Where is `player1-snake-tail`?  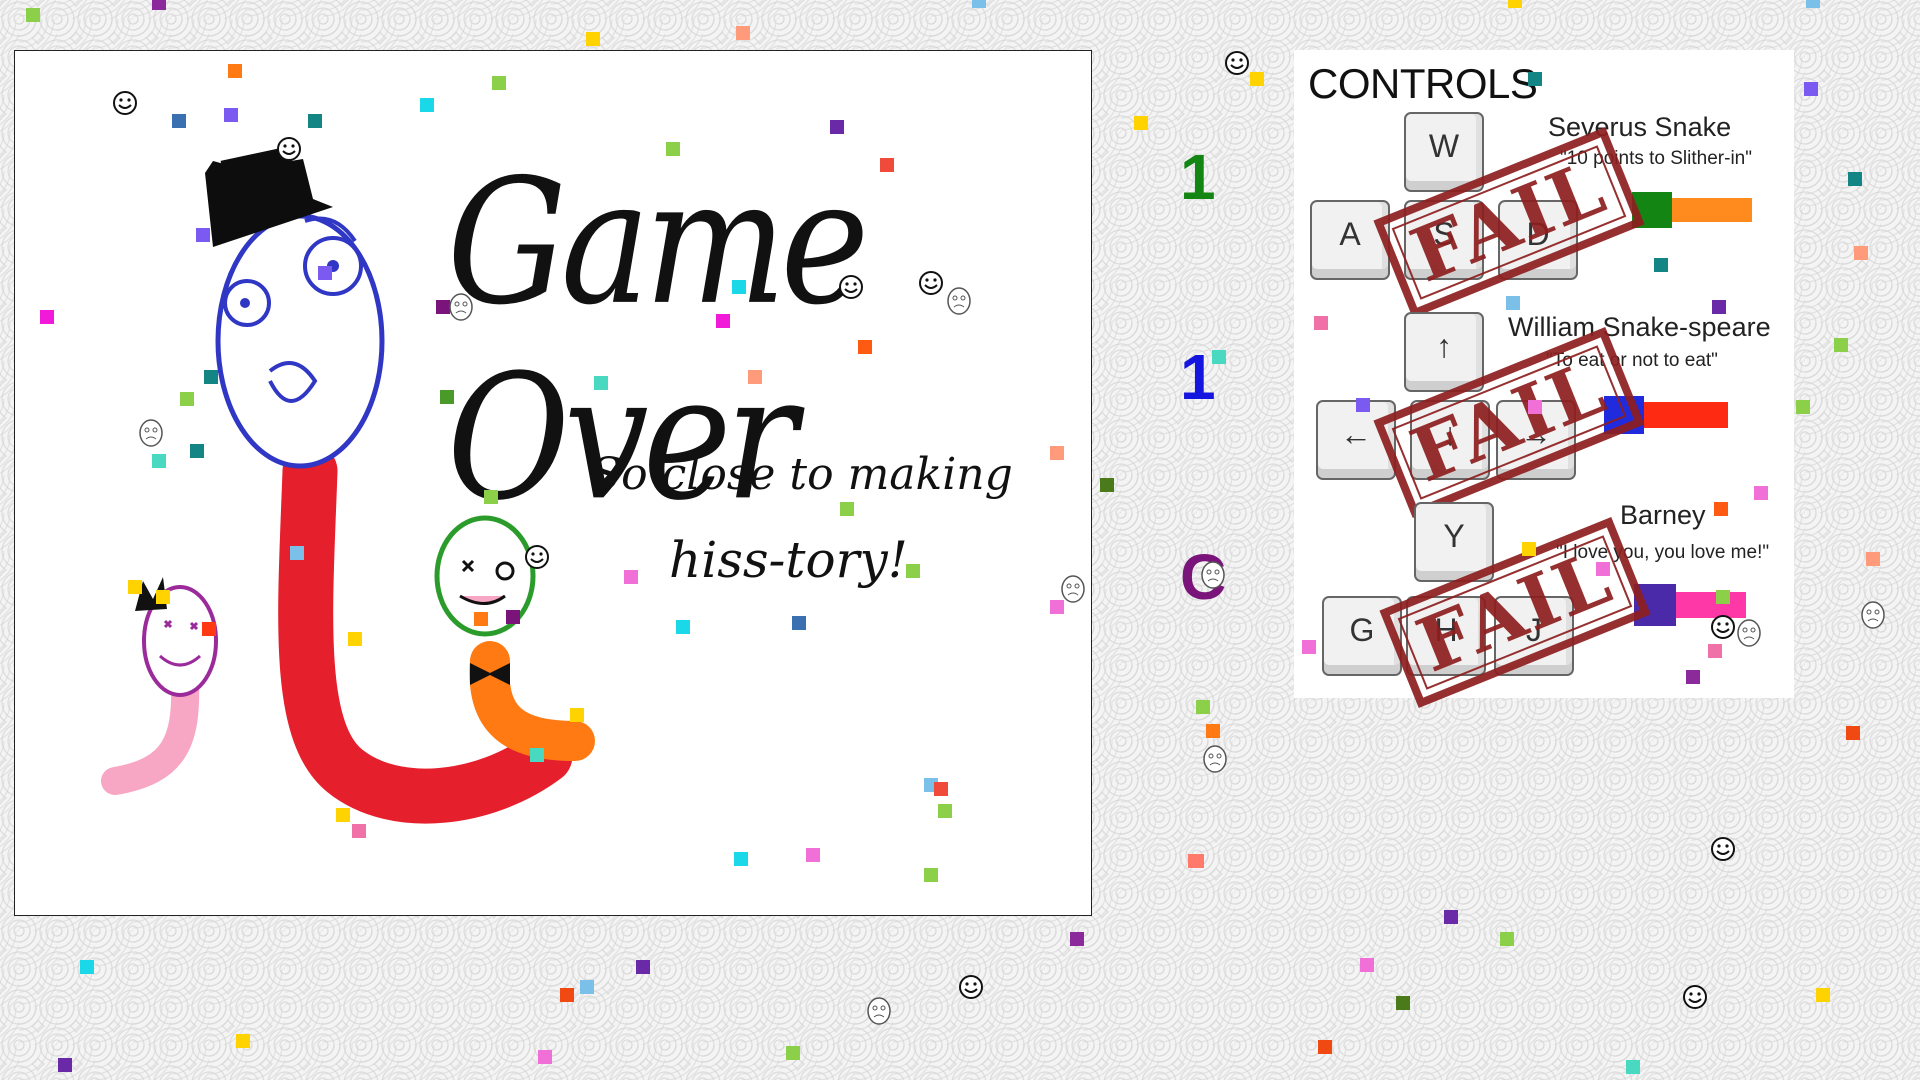
player1-snake-tail is located at coordinates (1712, 210).